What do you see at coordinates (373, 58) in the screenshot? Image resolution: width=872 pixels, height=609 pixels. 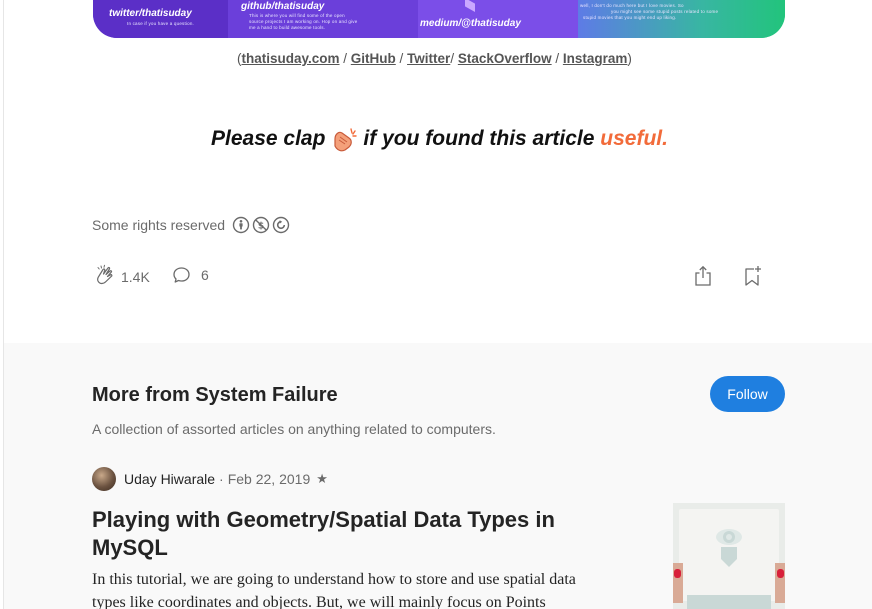 I see `link-github: GitHub` at bounding box center [373, 58].